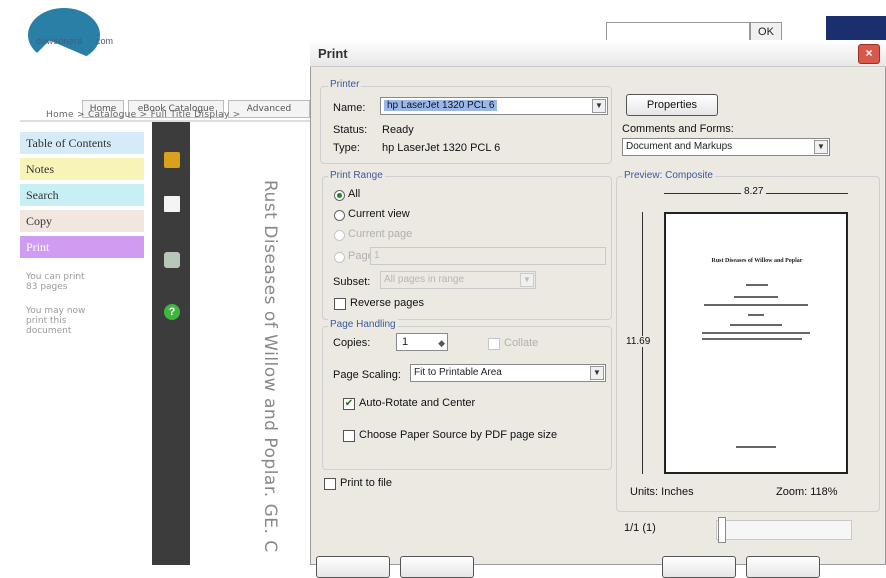  What do you see at coordinates (345, 84) in the screenshot?
I see `printer-group-label: Printer` at bounding box center [345, 84].